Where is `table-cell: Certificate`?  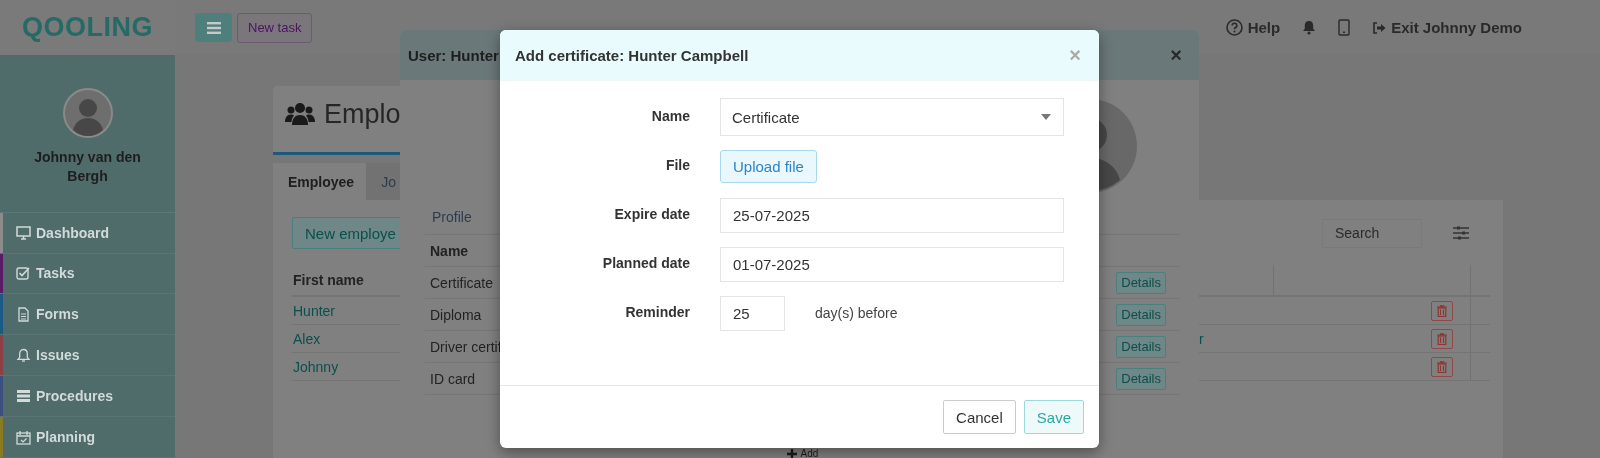
table-cell: Certificate is located at coordinates (462, 282).